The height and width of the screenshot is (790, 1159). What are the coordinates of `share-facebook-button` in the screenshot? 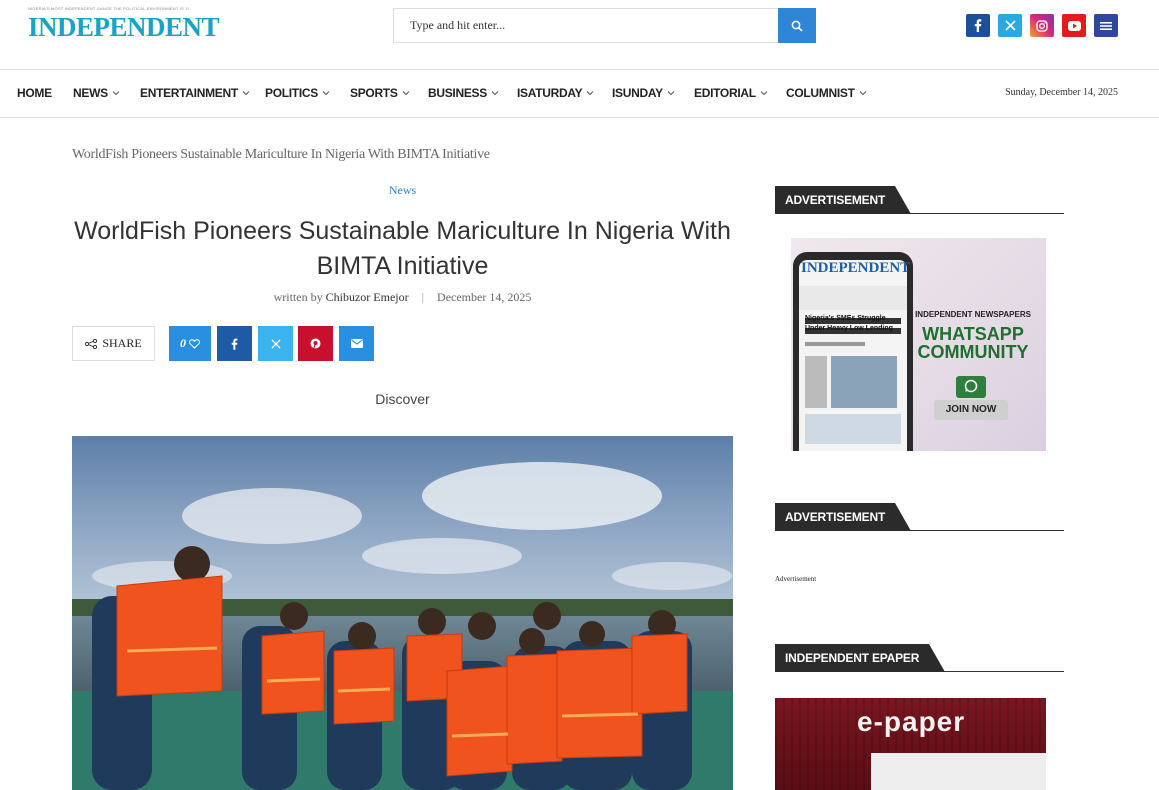 It's located at (234, 343).